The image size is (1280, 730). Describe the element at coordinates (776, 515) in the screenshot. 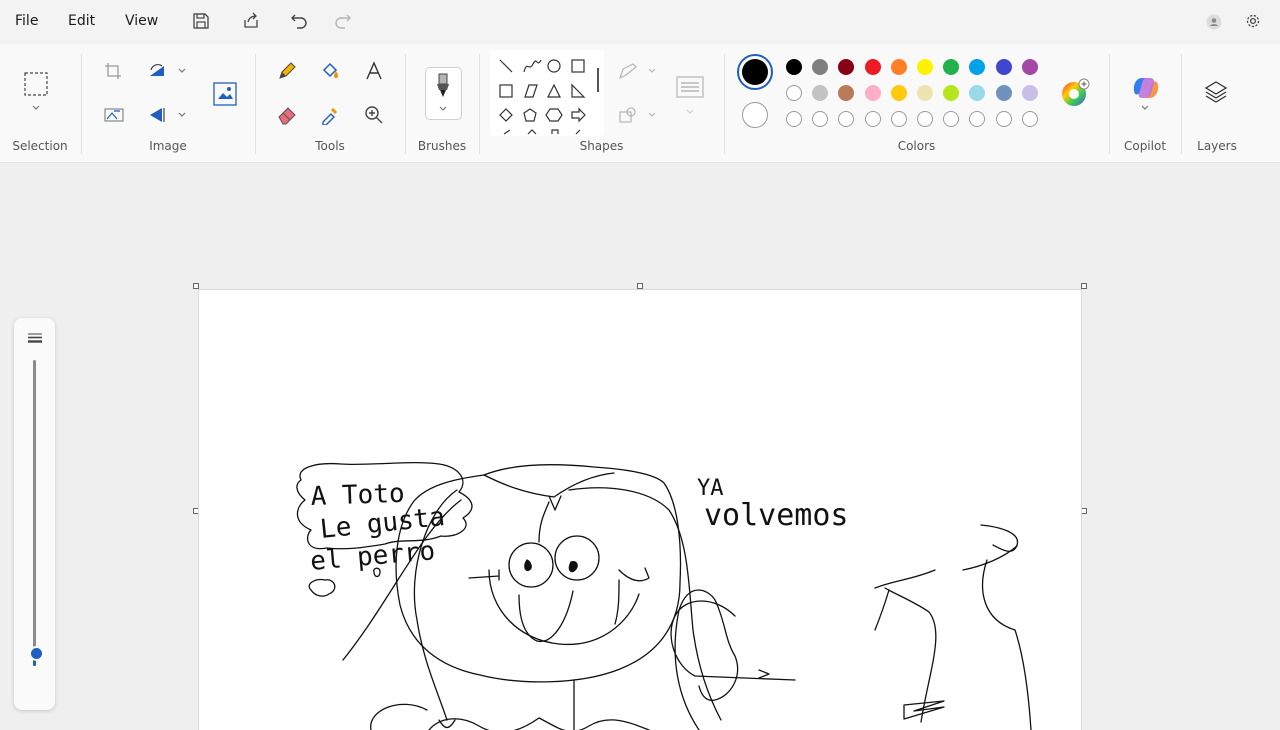

I see `drawing-text-volvemos: volvemos` at that location.